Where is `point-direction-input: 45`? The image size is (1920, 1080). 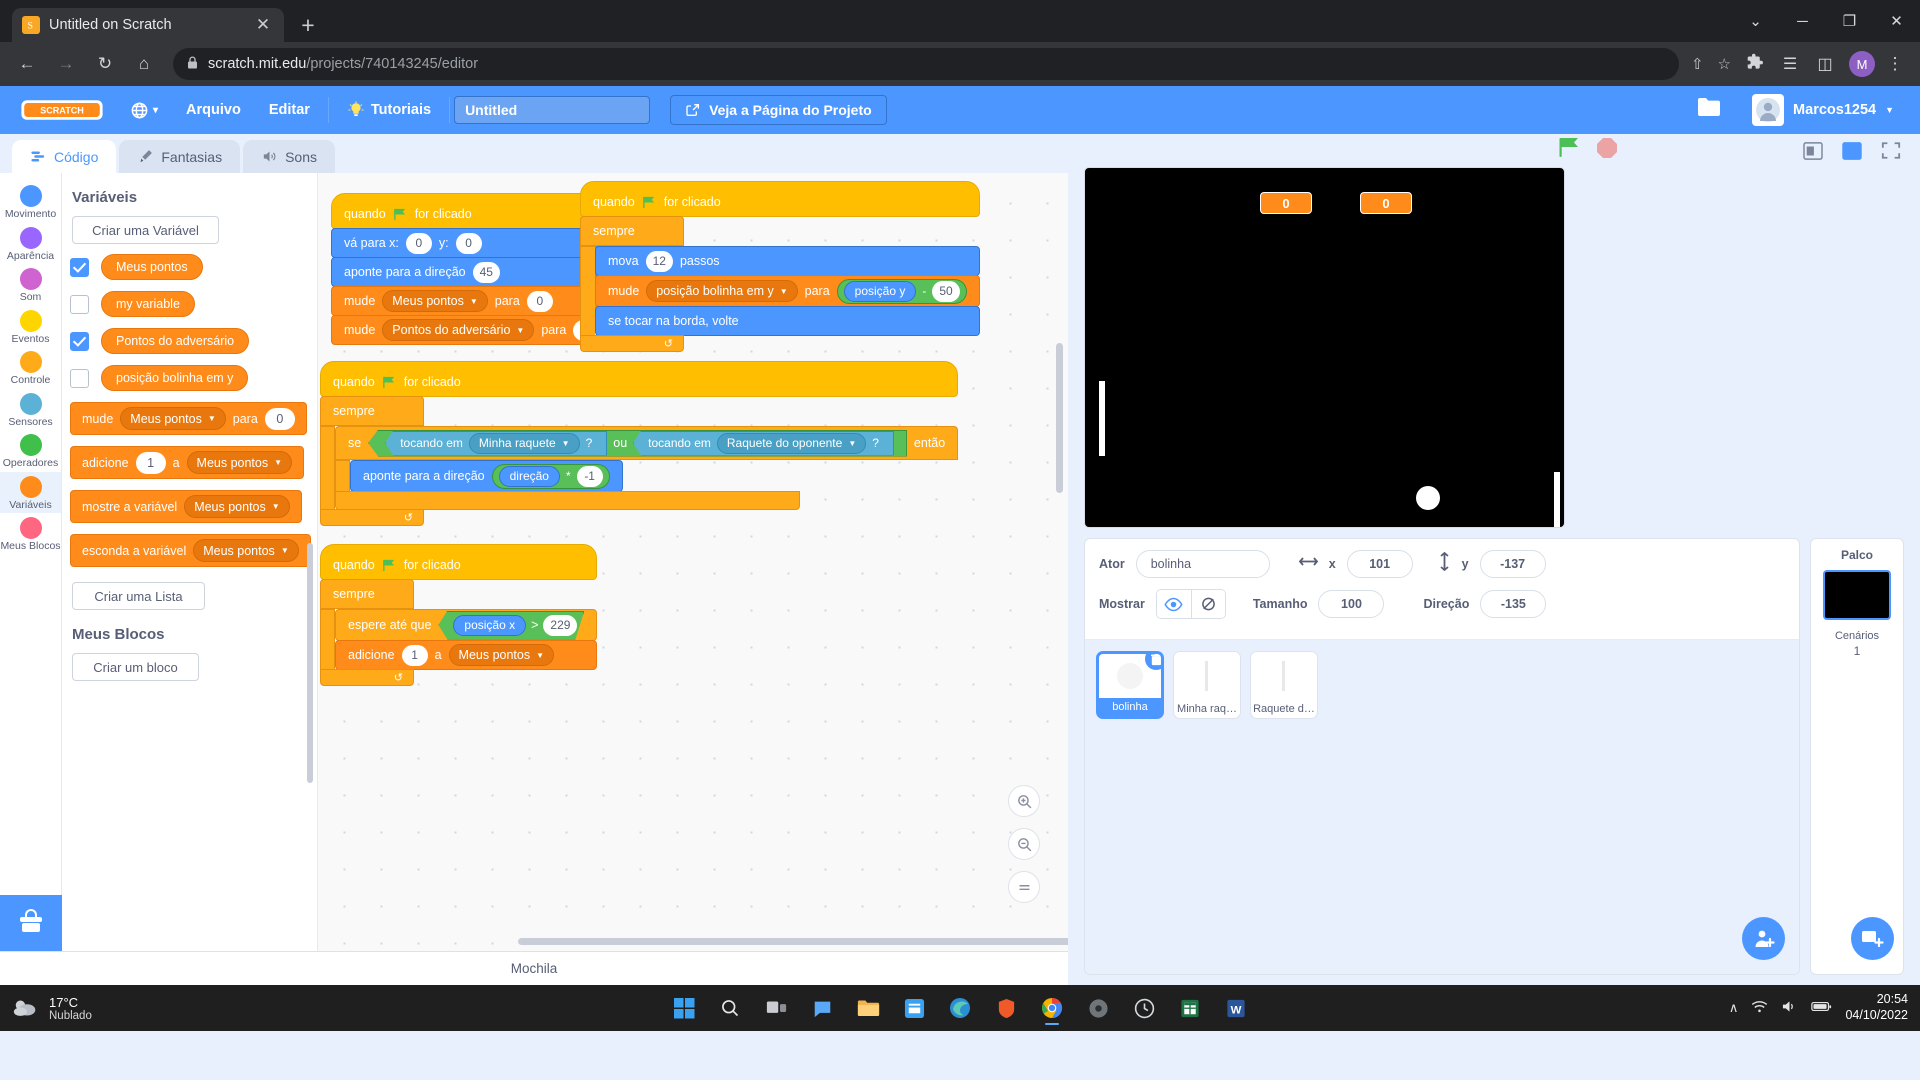
point-direction-input: 45 is located at coordinates (486, 272).